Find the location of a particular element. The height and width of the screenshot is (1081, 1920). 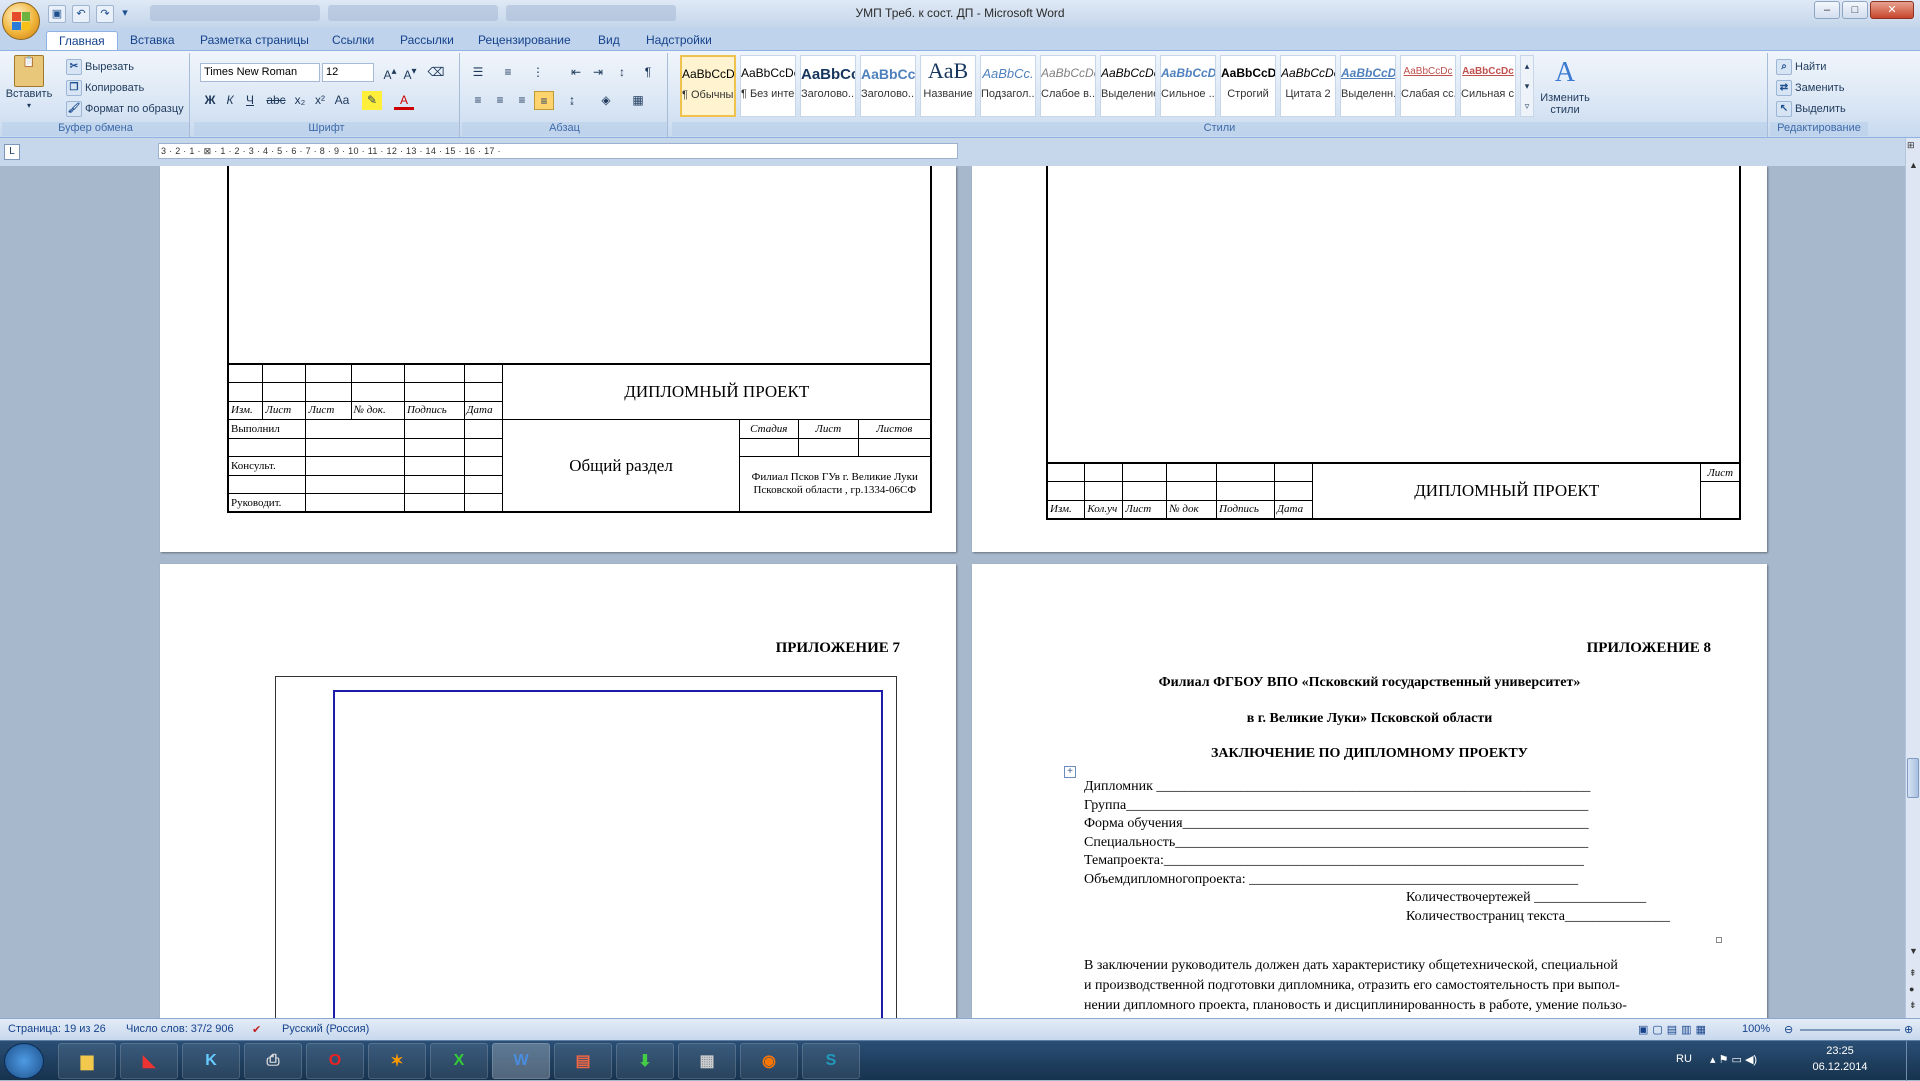

find-button: ⌕ Найти is located at coordinates (1801, 67).